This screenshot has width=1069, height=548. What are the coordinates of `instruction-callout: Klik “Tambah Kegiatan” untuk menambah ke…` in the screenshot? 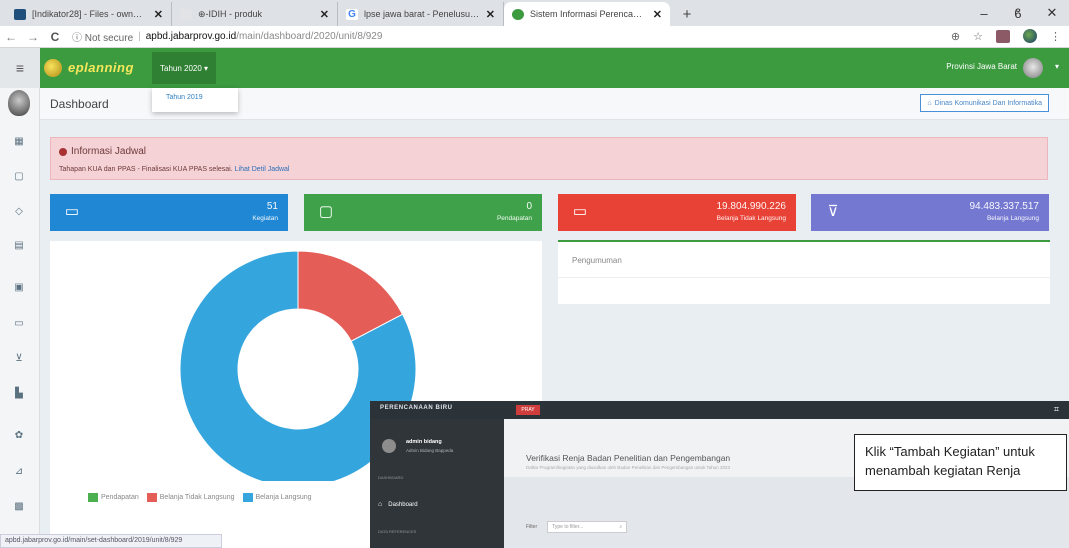 It's located at (960, 462).